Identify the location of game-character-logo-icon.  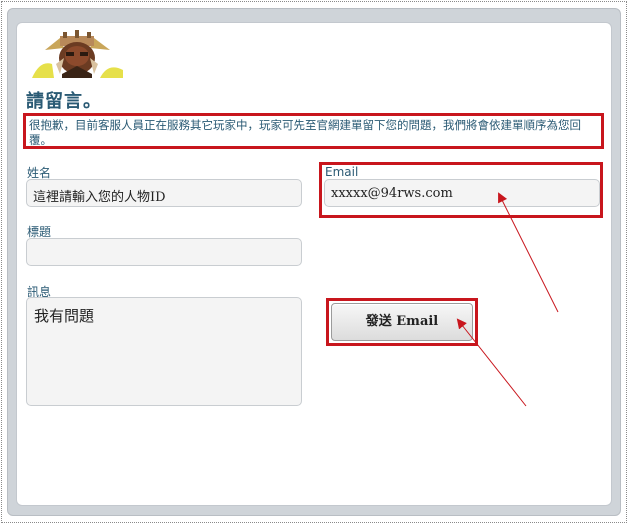
(77, 54).